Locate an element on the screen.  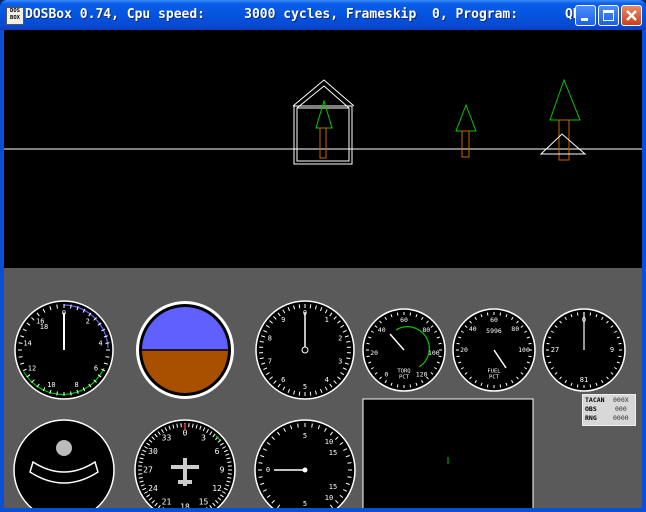
altimeter-hub is located at coordinates (305, 350).